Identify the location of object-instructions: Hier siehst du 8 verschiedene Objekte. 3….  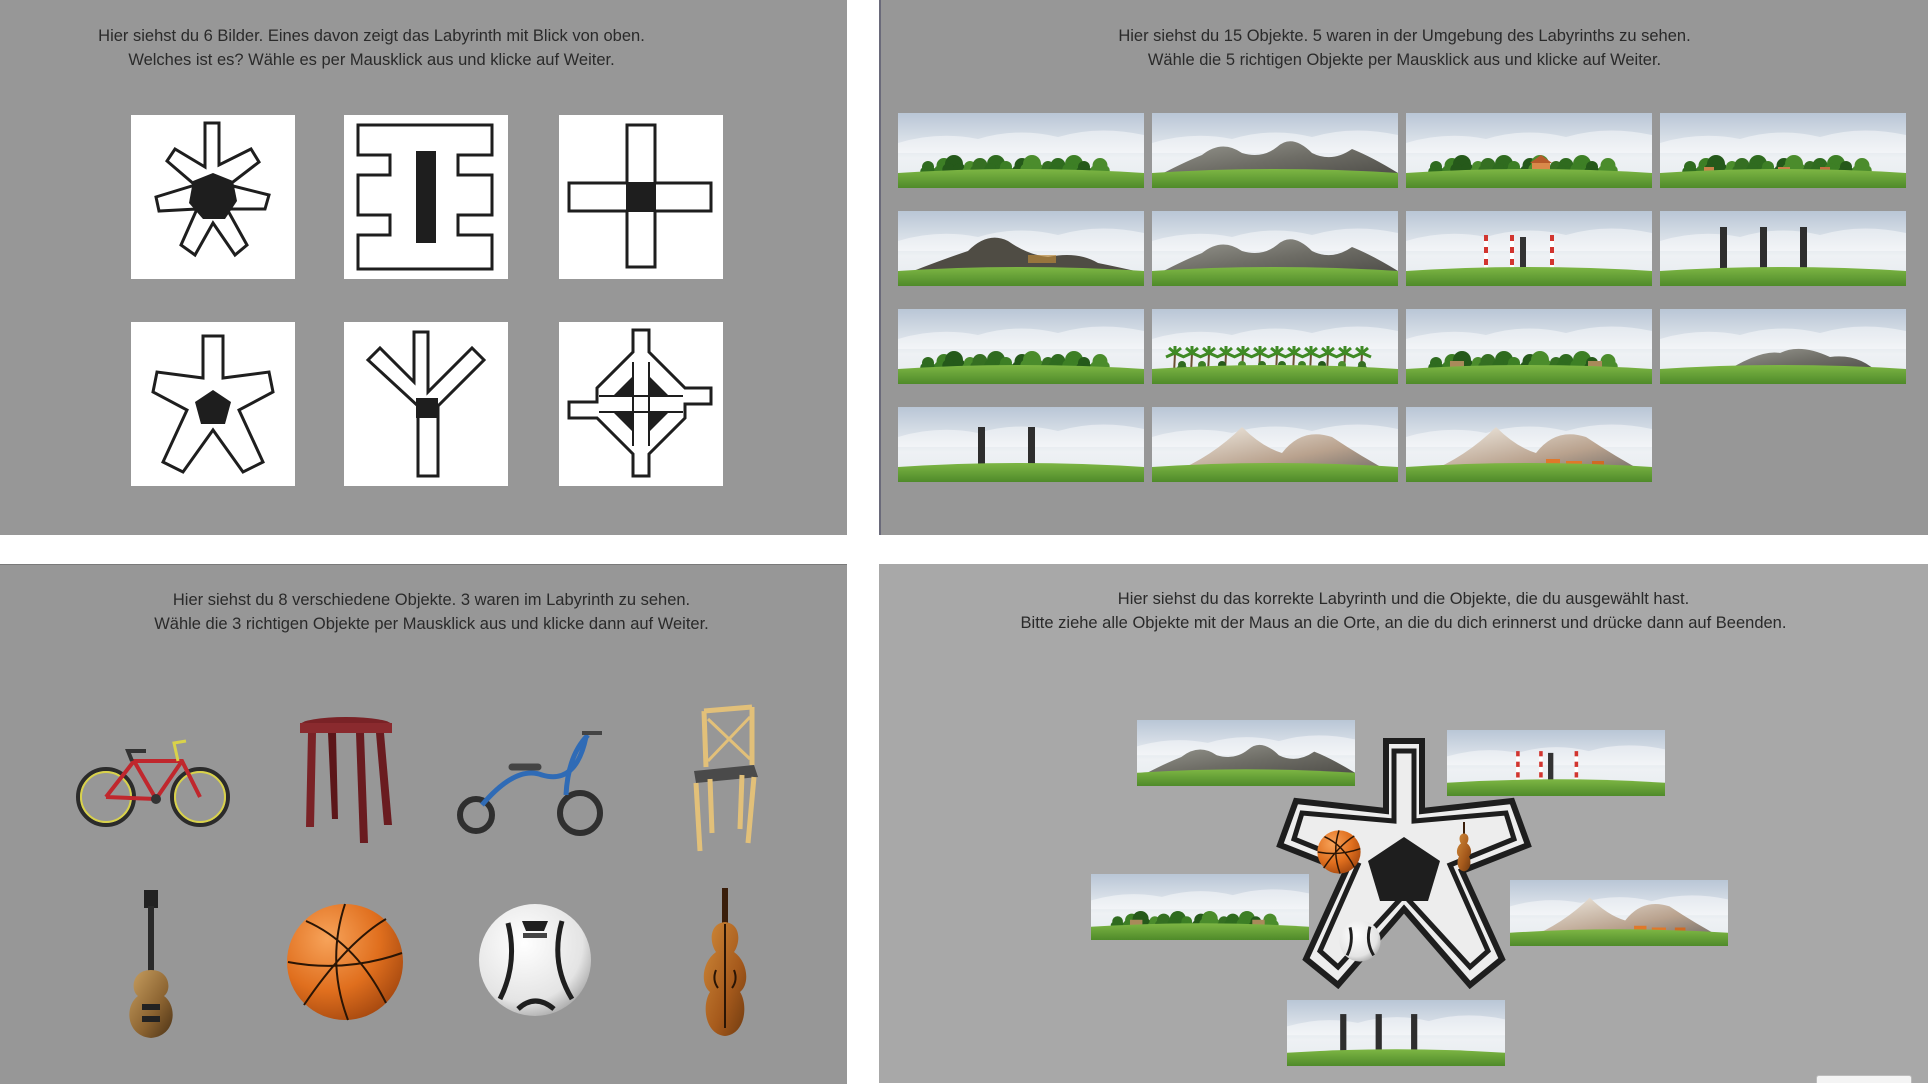
(427, 612).